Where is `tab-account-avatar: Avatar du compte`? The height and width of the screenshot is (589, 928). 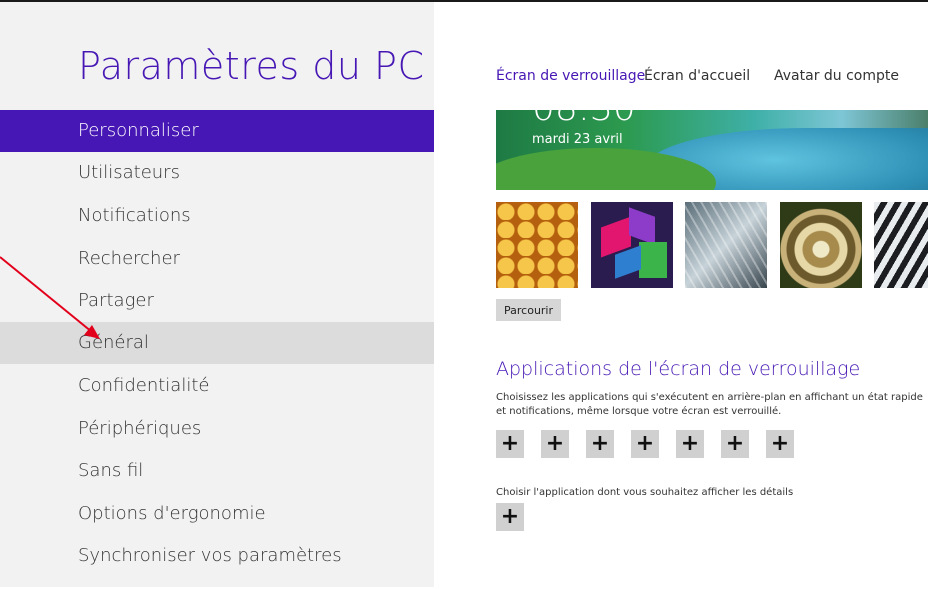 tab-account-avatar: Avatar du compte is located at coordinates (836, 76).